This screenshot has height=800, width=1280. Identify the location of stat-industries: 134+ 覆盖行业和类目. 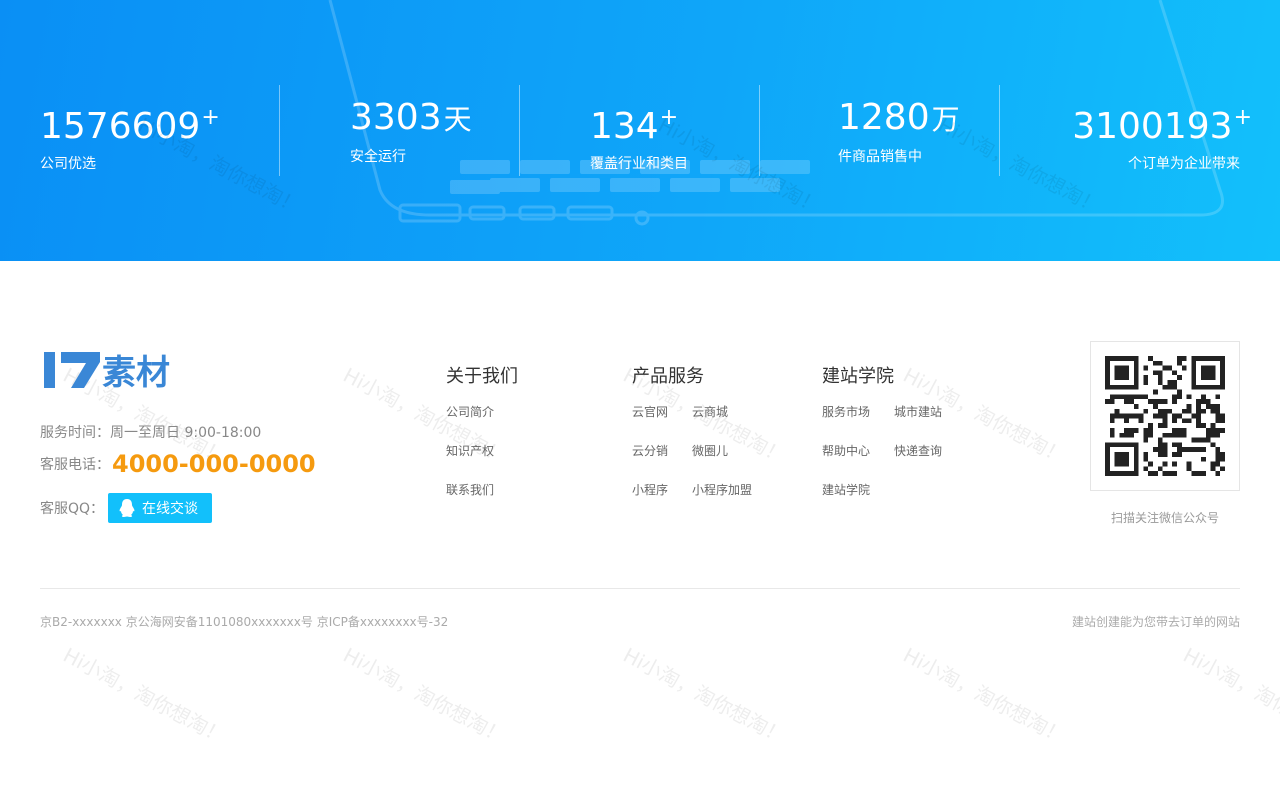
(639, 135).